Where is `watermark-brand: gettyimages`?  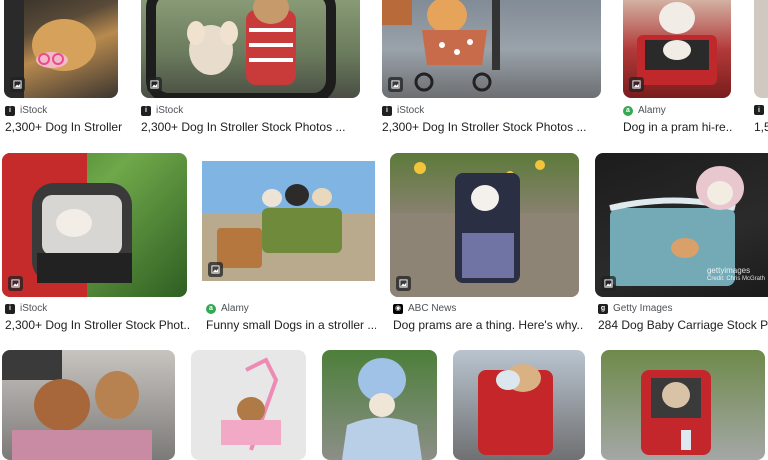
watermark-brand: gettyimages is located at coordinates (728, 271).